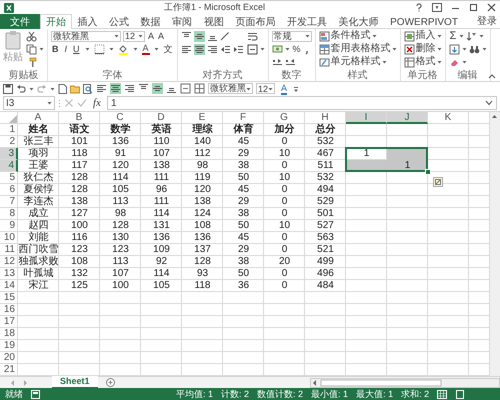 This screenshot has height=400, width=500. I want to click on table-cell-text: 138, so click(79, 202).